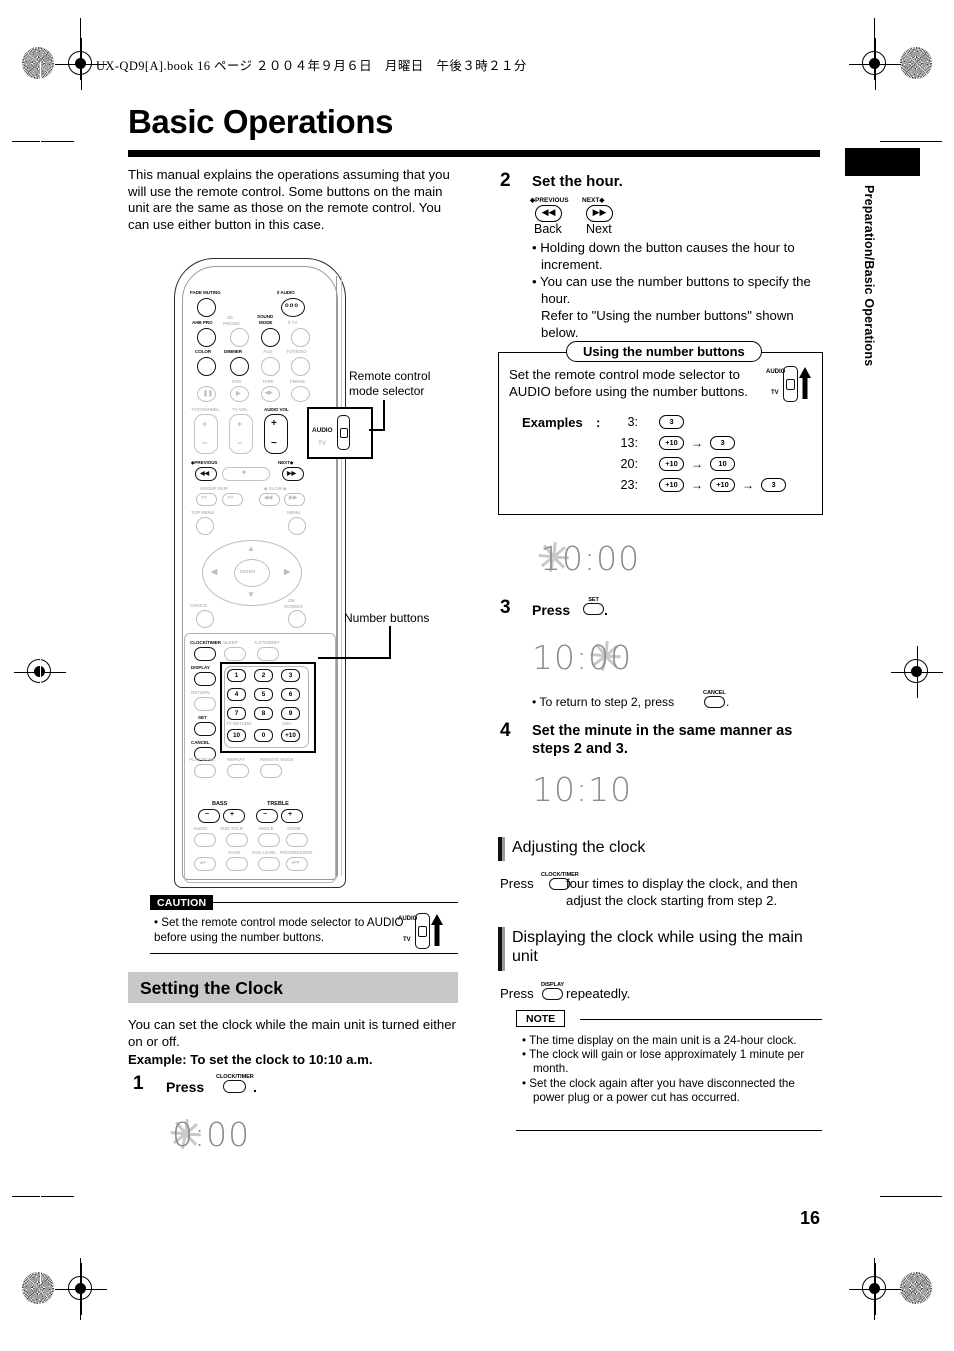 The image size is (954, 1351). What do you see at coordinates (237, 864) in the screenshot?
I see `button-page` at bounding box center [237, 864].